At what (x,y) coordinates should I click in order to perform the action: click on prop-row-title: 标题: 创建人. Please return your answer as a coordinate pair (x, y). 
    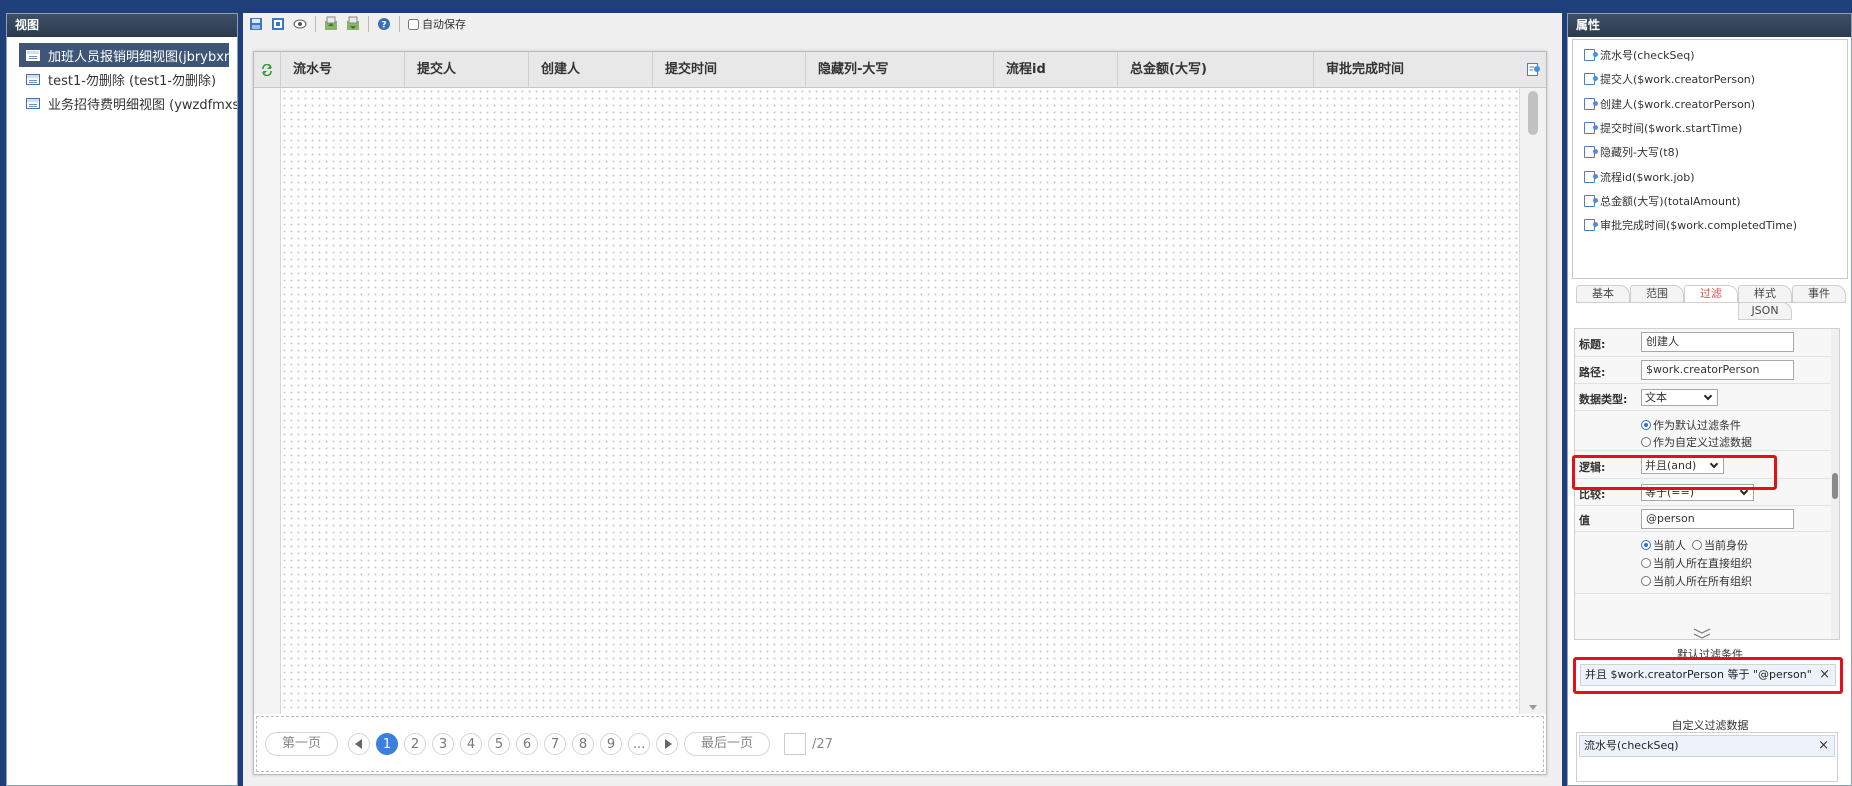
    Looking at the image, I should click on (1707, 343).